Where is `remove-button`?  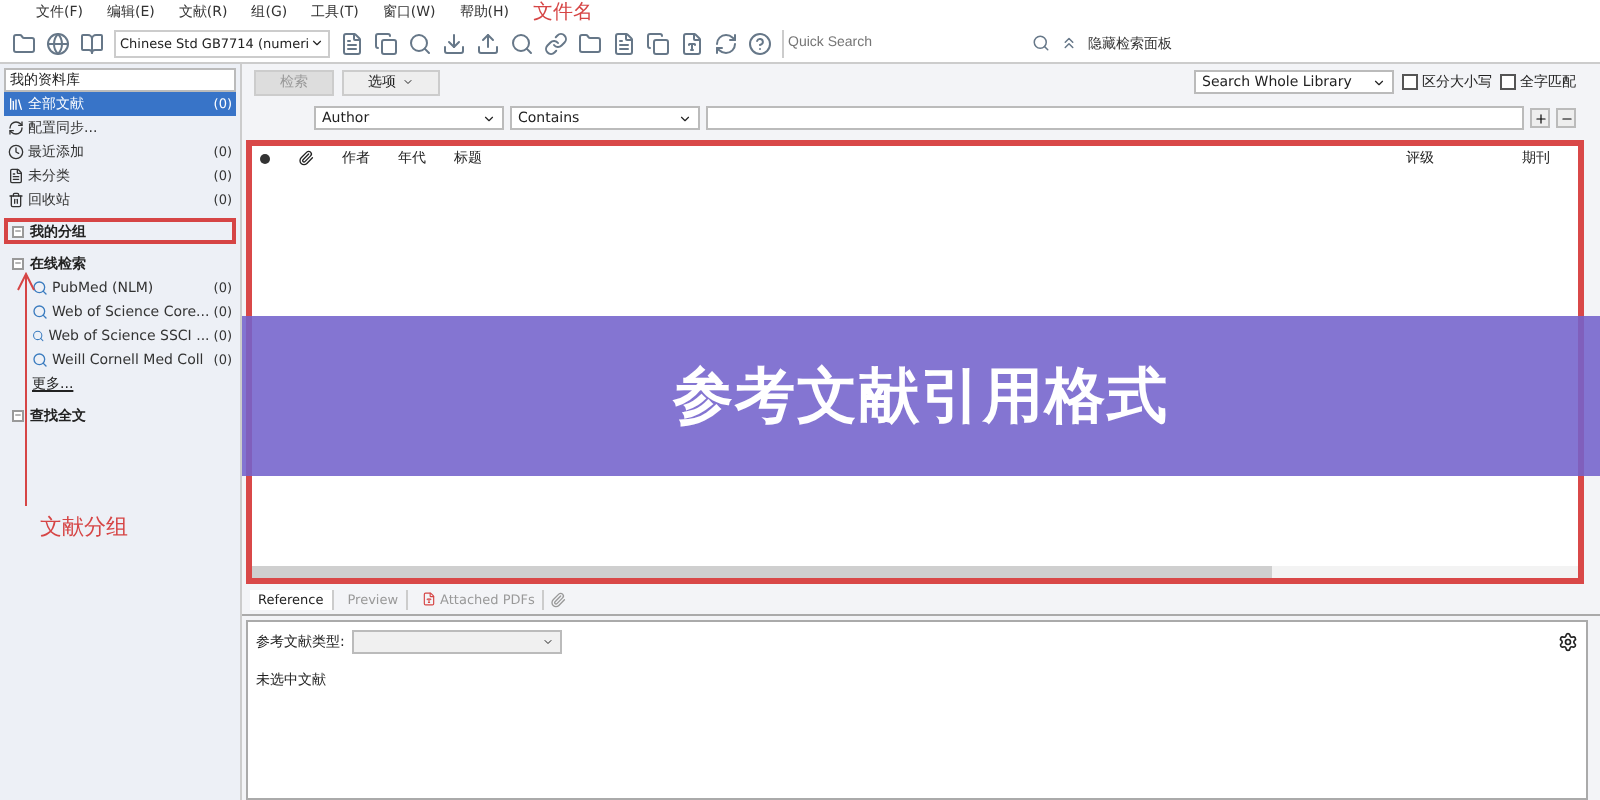 remove-button is located at coordinates (1566, 118).